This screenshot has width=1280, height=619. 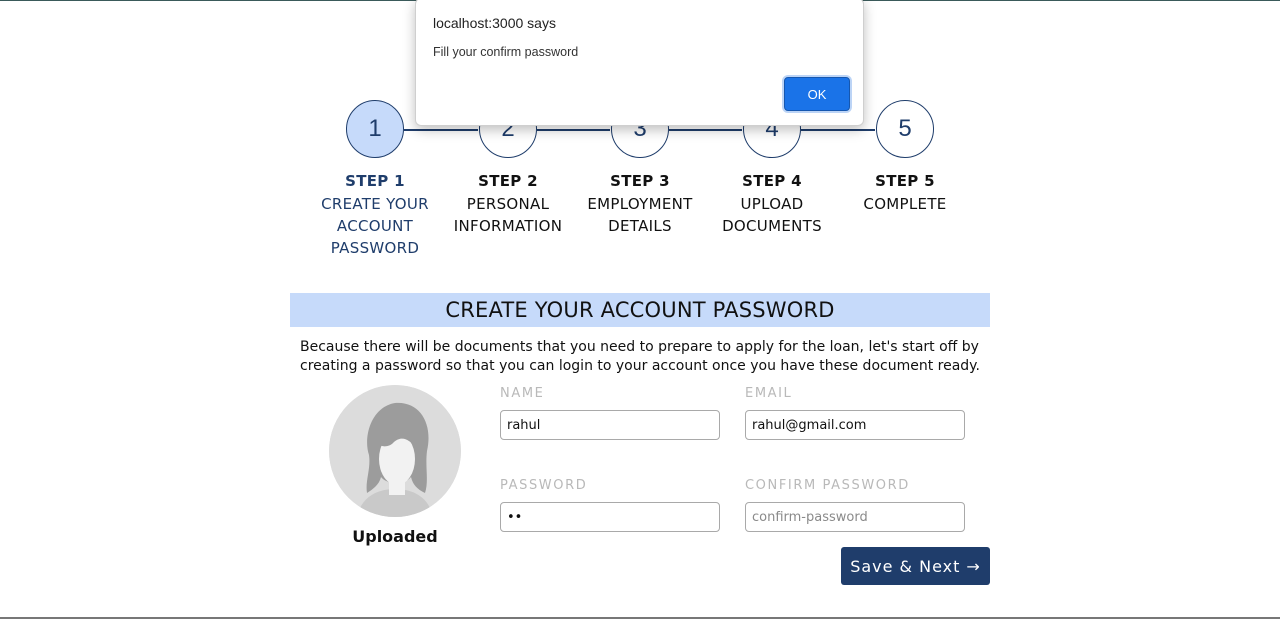 I want to click on step-3-desc-line: EMPLOYMENT, so click(x=640, y=204).